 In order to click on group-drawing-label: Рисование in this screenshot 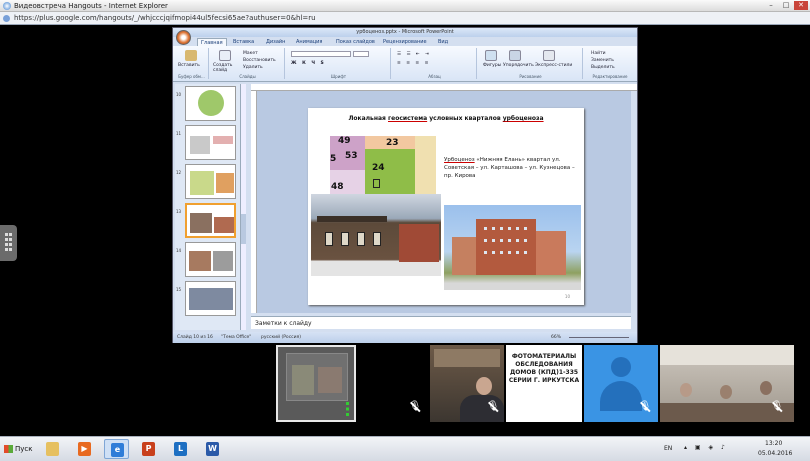, I will do `click(530, 76)`.